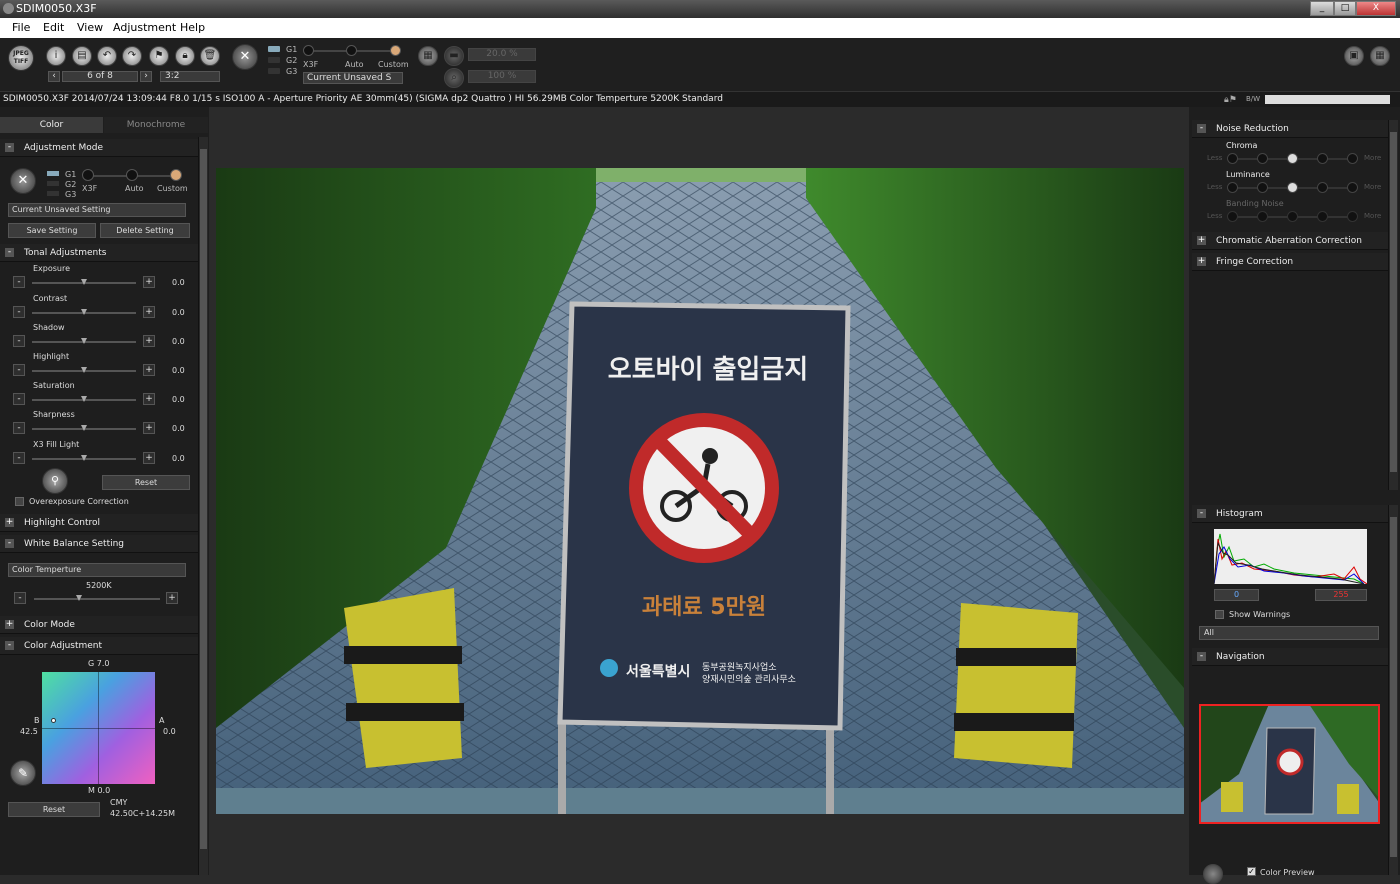 This screenshot has height=884, width=1400. Describe the element at coordinates (1232, 158) in the screenshot. I see `chroma-level-1-dot` at that location.